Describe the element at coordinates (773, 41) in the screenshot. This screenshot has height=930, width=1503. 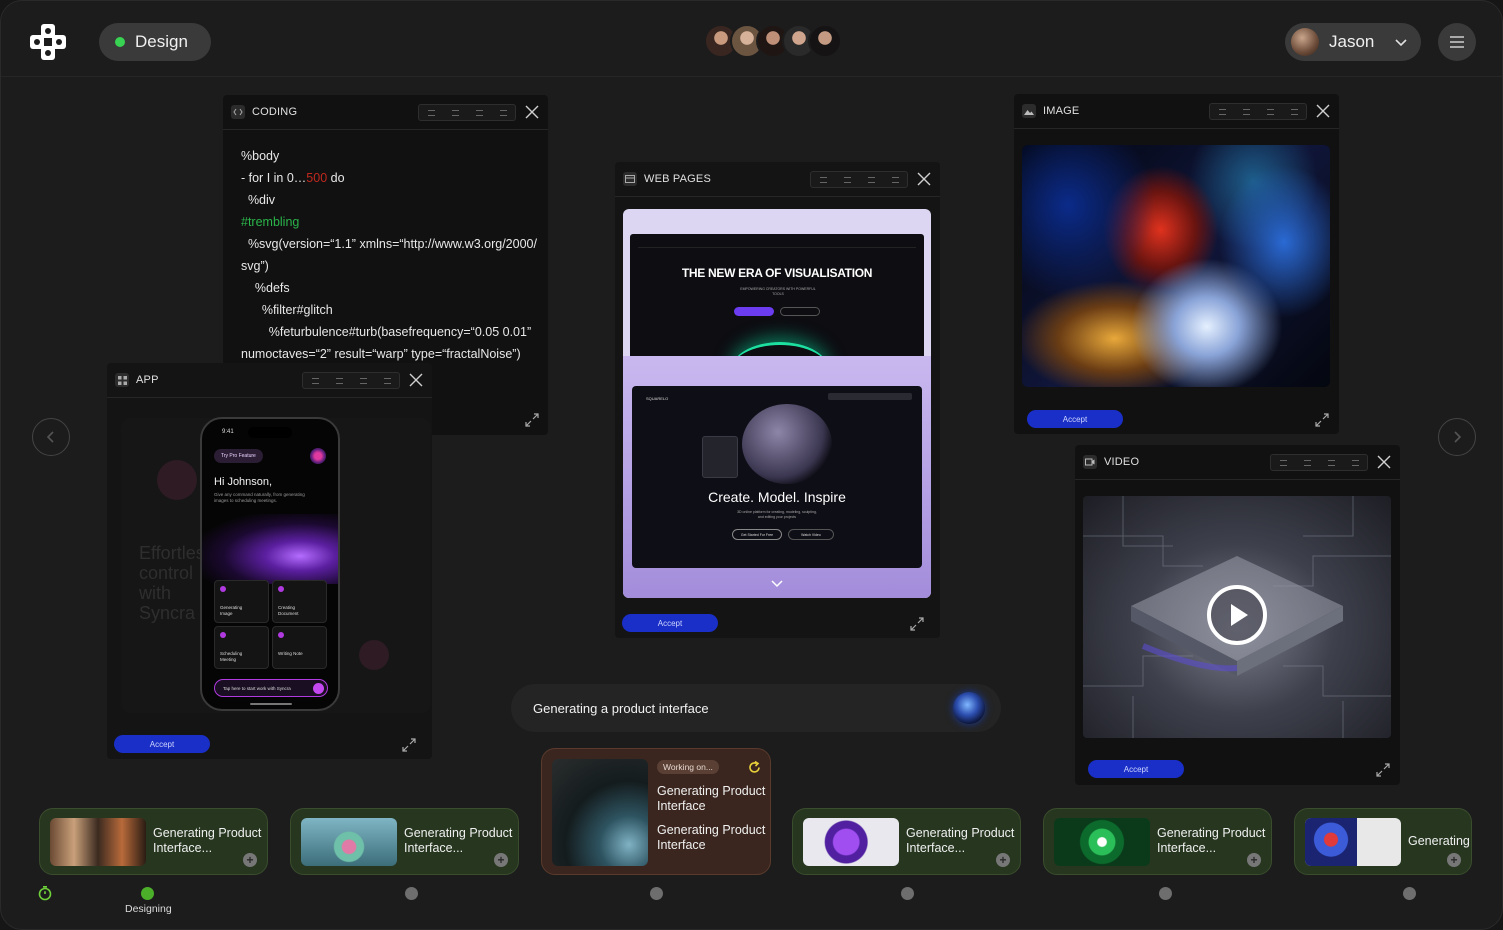
I see `collaborator-avatars` at that location.